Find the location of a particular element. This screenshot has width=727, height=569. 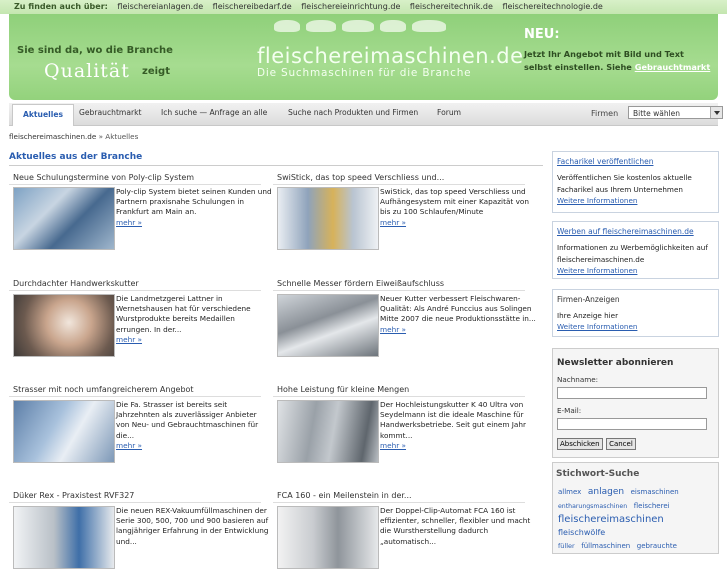

pig-icon is located at coordinates (321, 26).